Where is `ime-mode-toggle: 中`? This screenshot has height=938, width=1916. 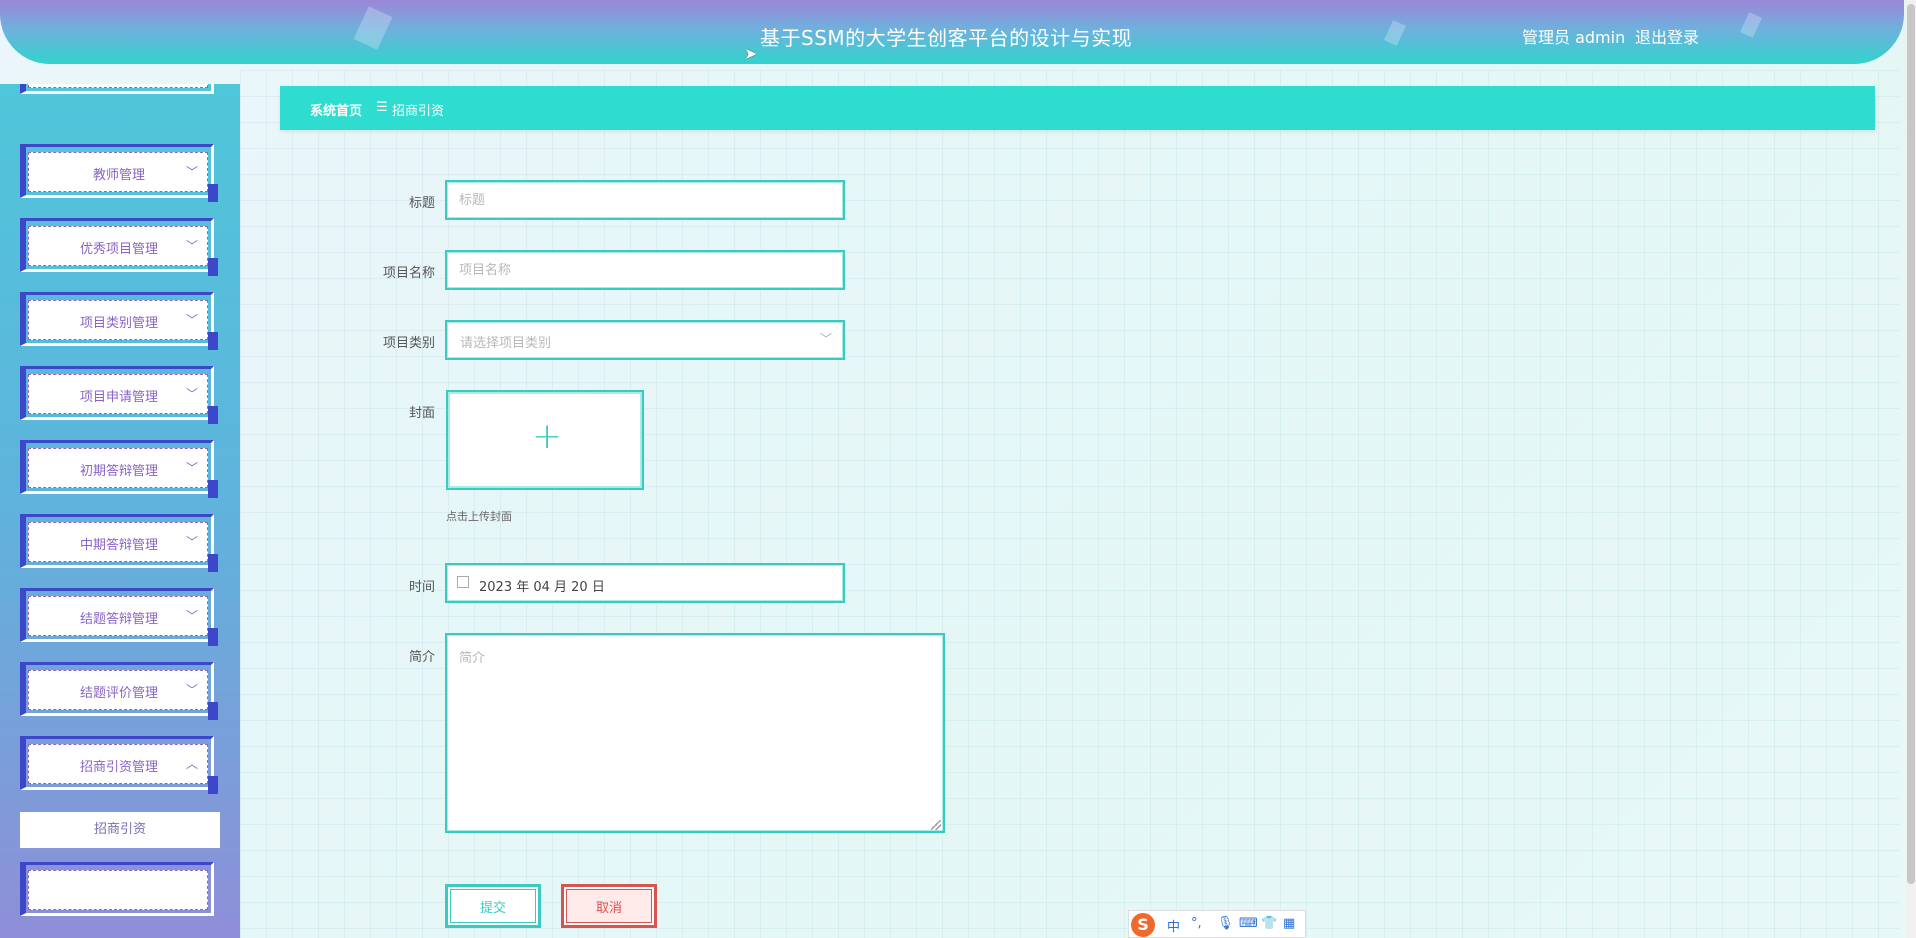
ime-mode-toggle: 中 is located at coordinates (1173, 925).